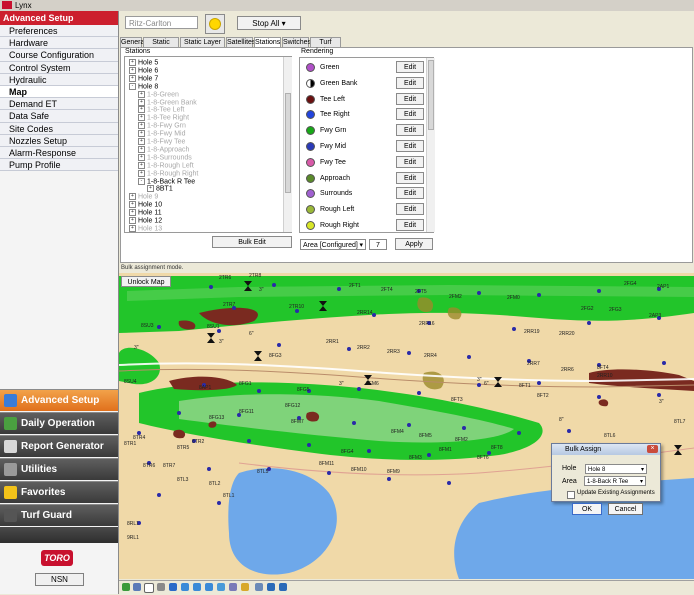  I want to click on print-icon, so click(259, 587).